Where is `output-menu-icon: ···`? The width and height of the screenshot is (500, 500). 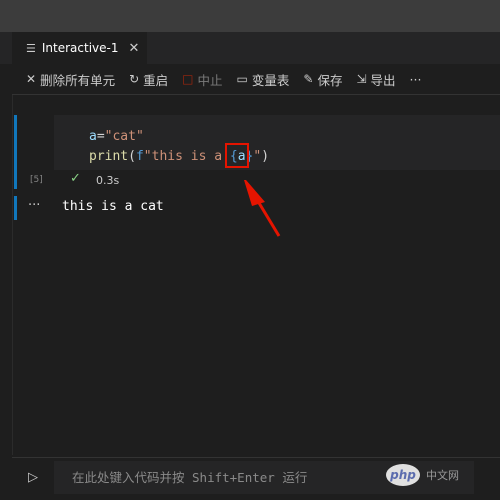
output-menu-icon: ··· is located at coordinates (34, 205).